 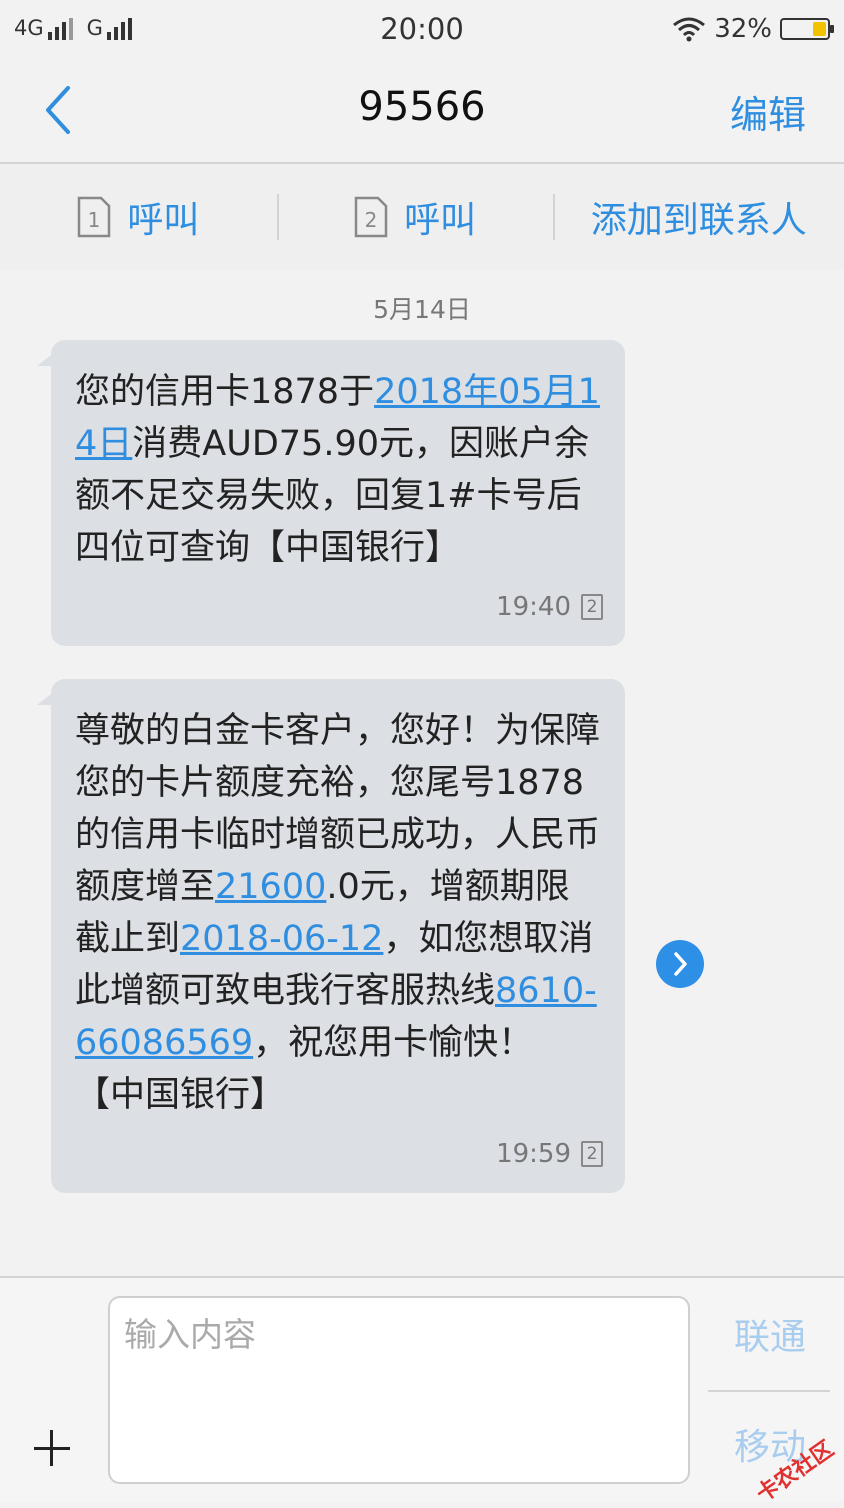 I want to click on page-title: 95566, so click(x=422, y=107).